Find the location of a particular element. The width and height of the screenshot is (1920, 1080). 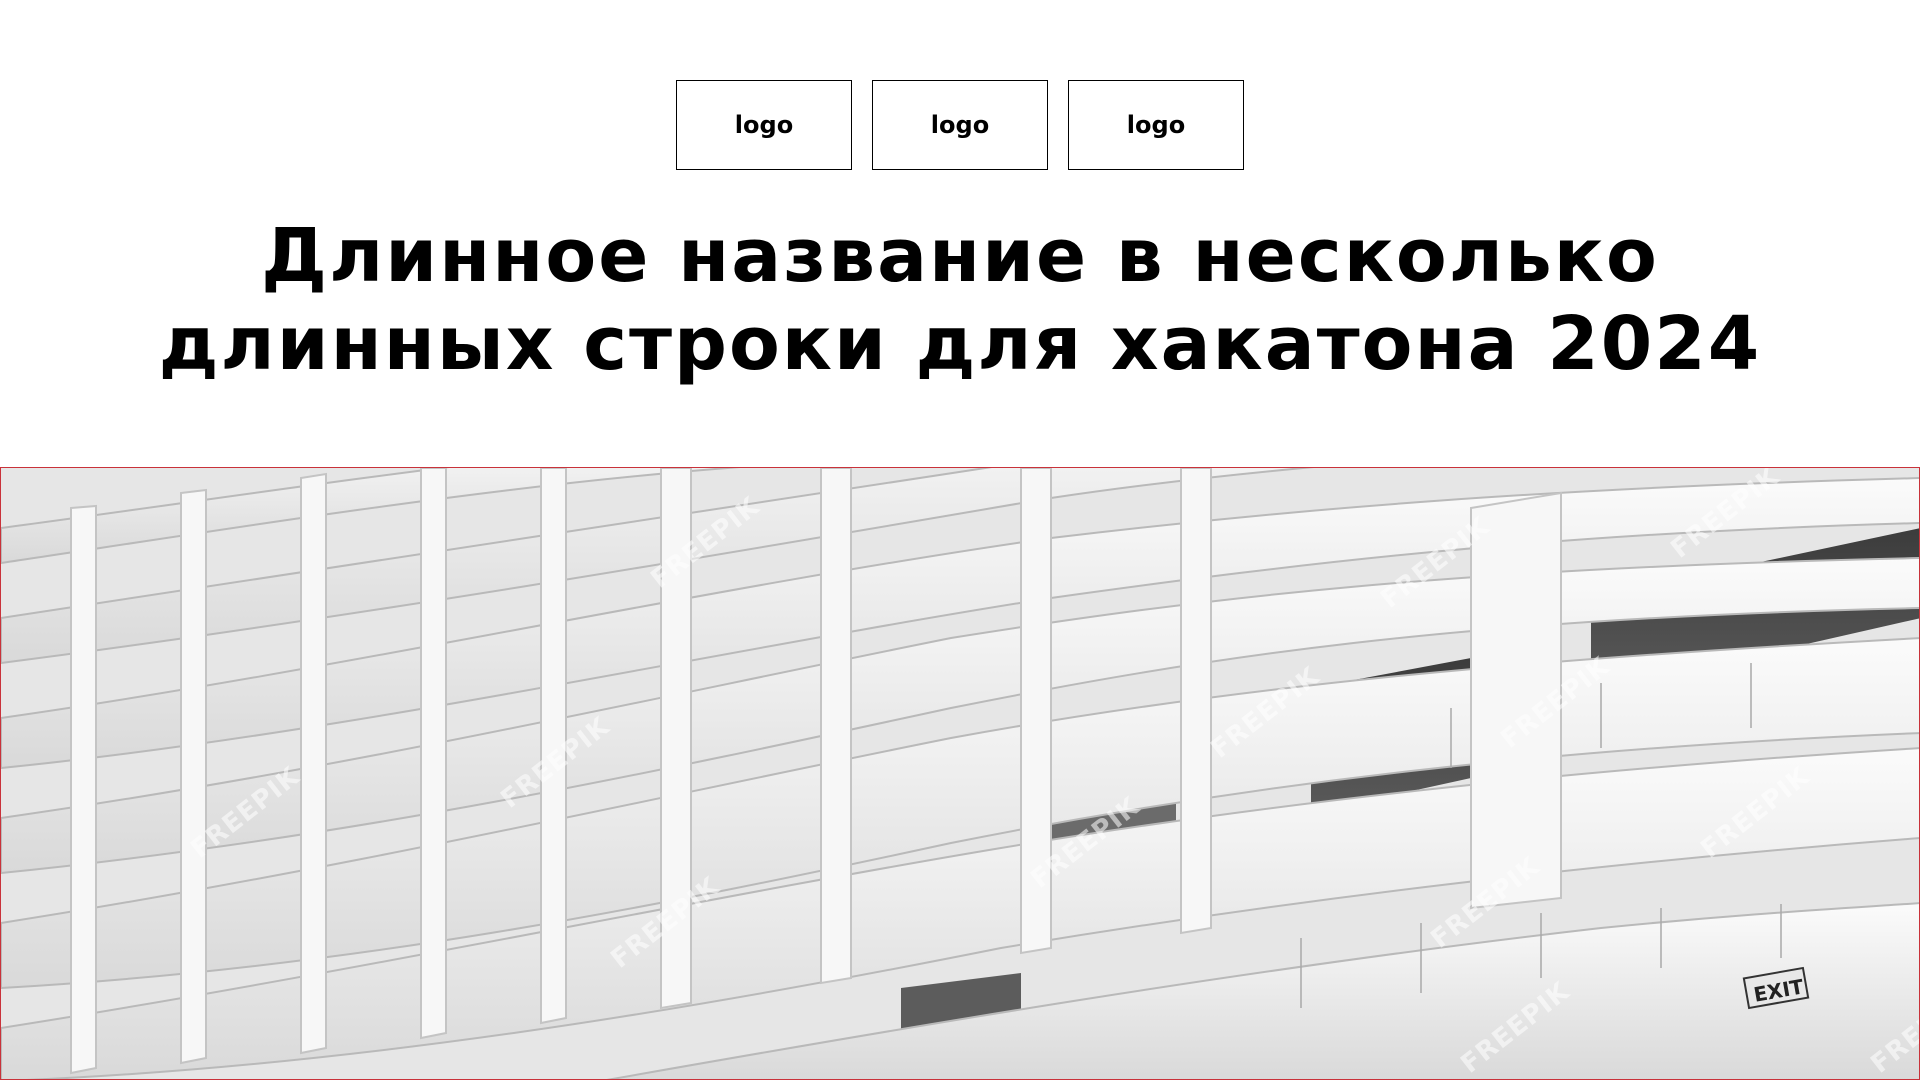

logo-row: logo logo logo is located at coordinates (960, 125).